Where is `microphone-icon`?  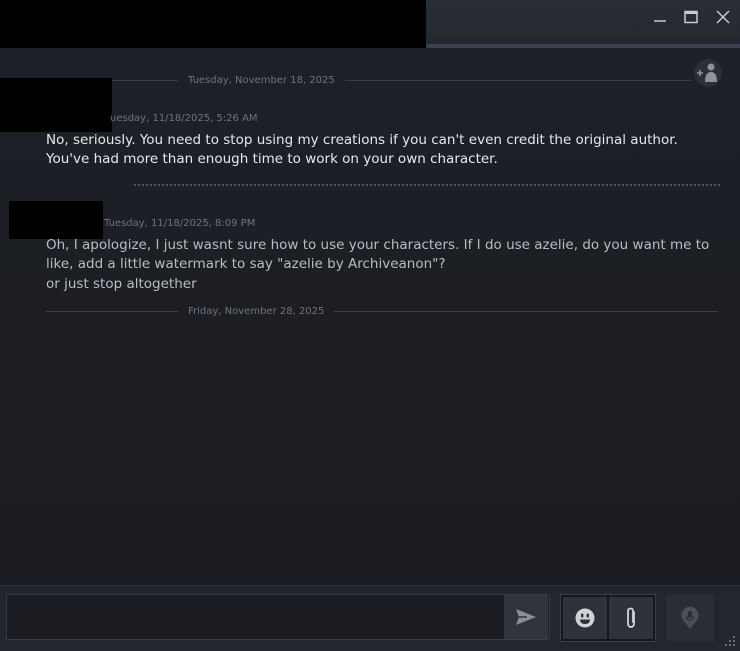
microphone-icon is located at coordinates (690, 617).